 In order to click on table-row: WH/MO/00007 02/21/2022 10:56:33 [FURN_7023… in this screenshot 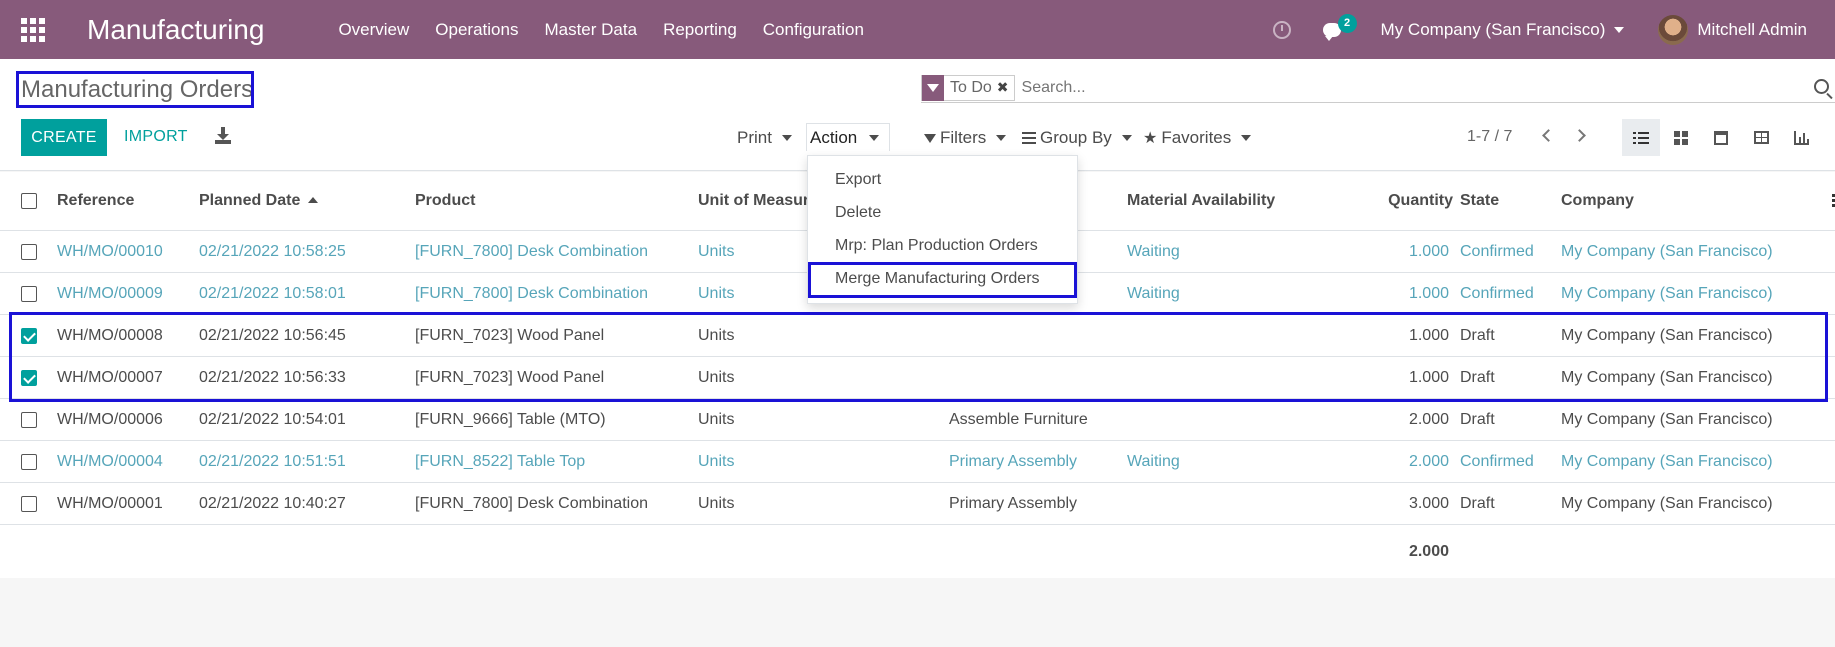, I will do `click(917, 378)`.